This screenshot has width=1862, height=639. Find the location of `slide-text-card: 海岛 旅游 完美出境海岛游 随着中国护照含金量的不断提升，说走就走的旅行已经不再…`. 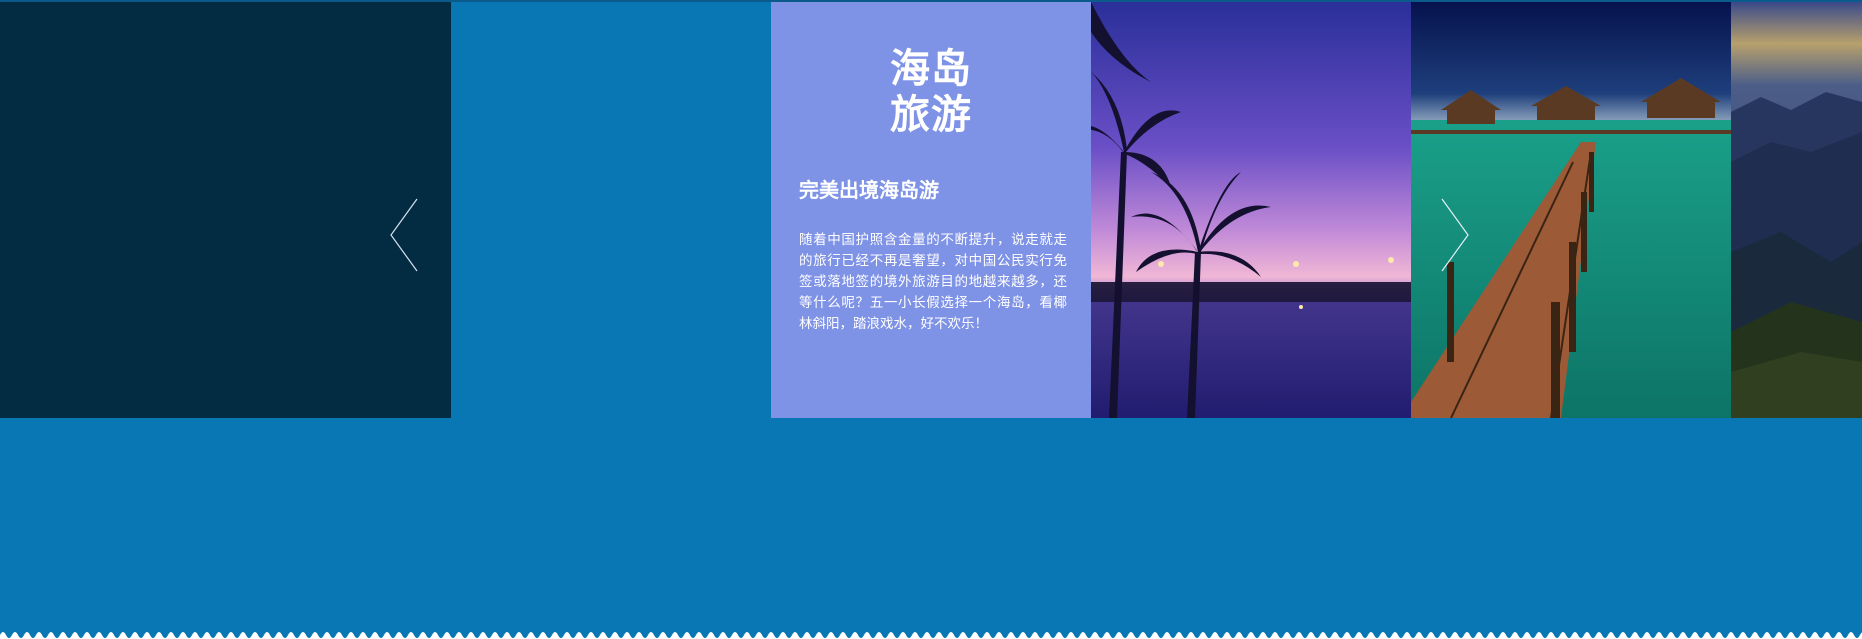

slide-text-card: 海岛 旅游 完美出境海岛游 随着中国护照含金量的不断提升，说走就走的旅行已经不再… is located at coordinates (931, 210).